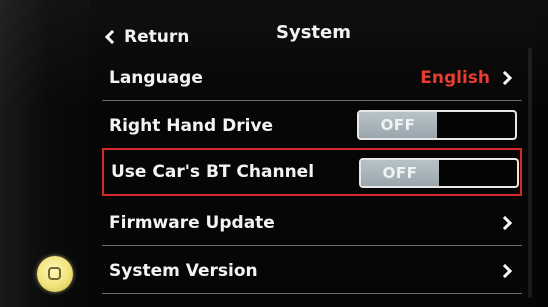  I want to click on return-button: Return, so click(146, 37).